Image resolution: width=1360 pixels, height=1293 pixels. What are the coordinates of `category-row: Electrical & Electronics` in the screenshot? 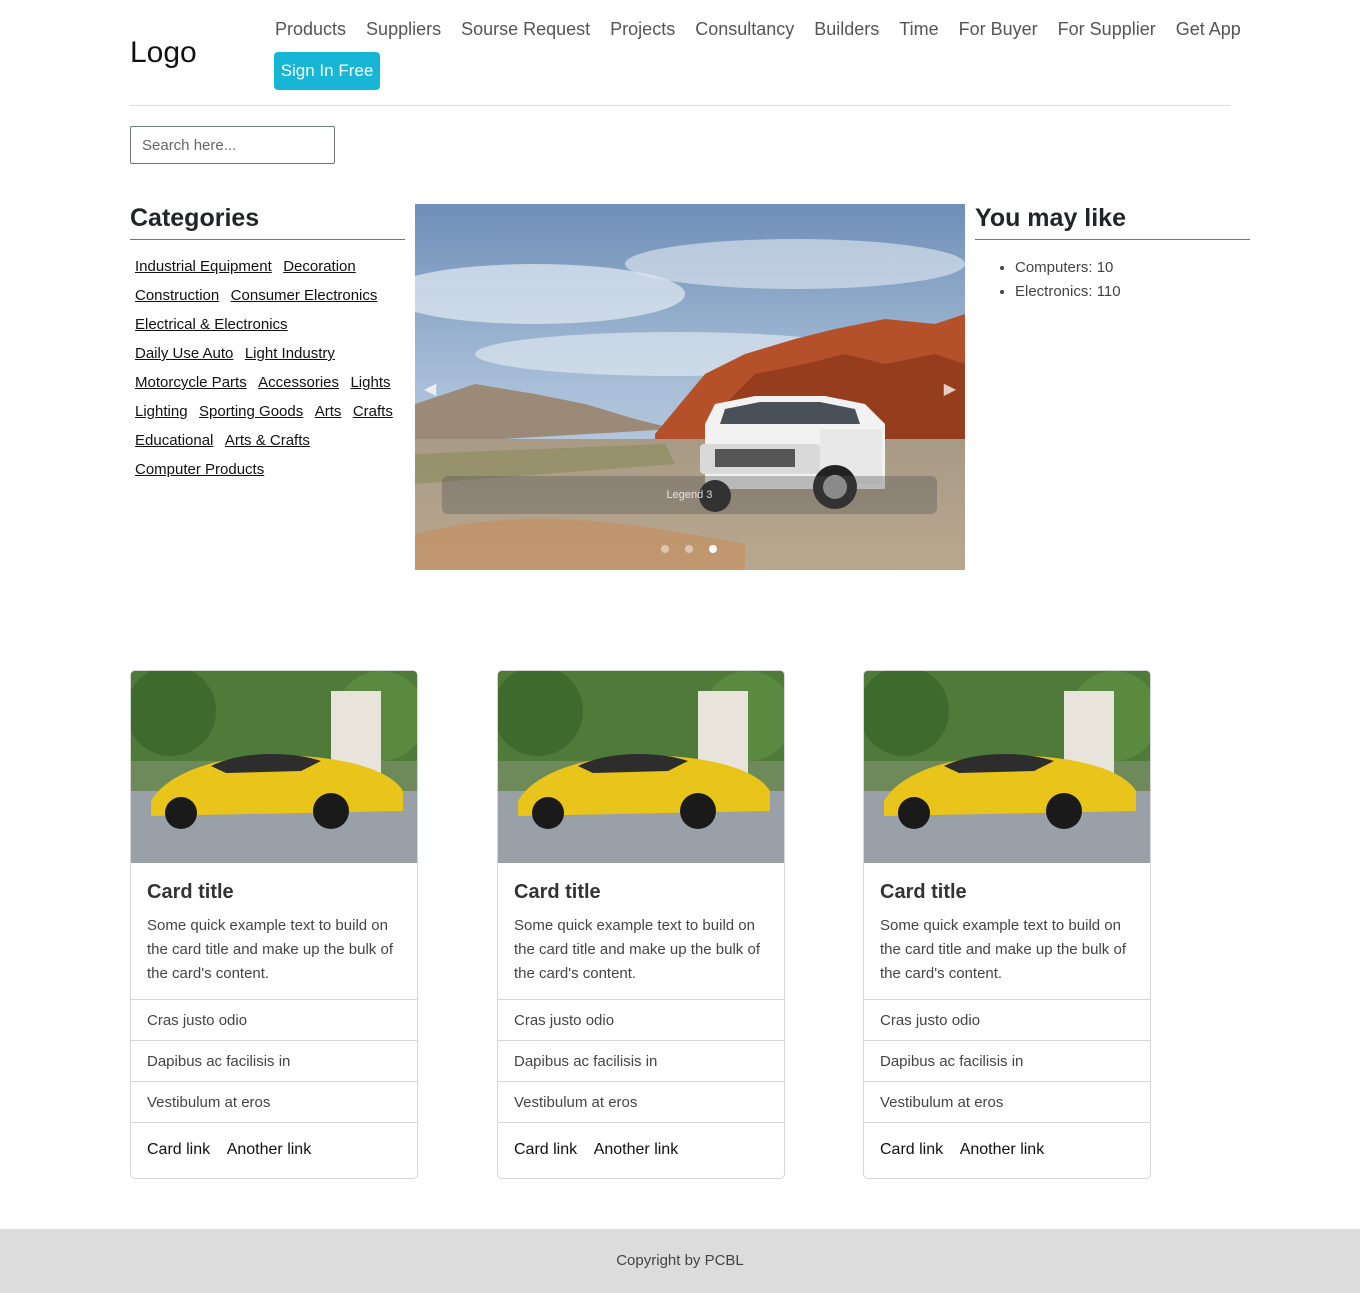 It's located at (270, 328).